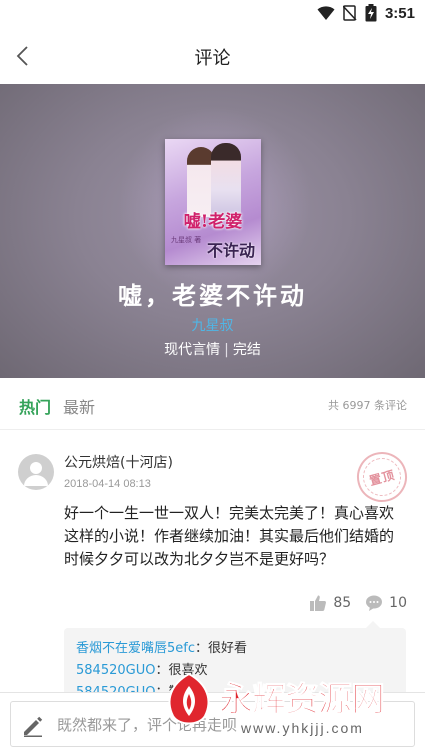  Describe the element at coordinates (202, 725) in the screenshot. I see `comment-input` at that location.